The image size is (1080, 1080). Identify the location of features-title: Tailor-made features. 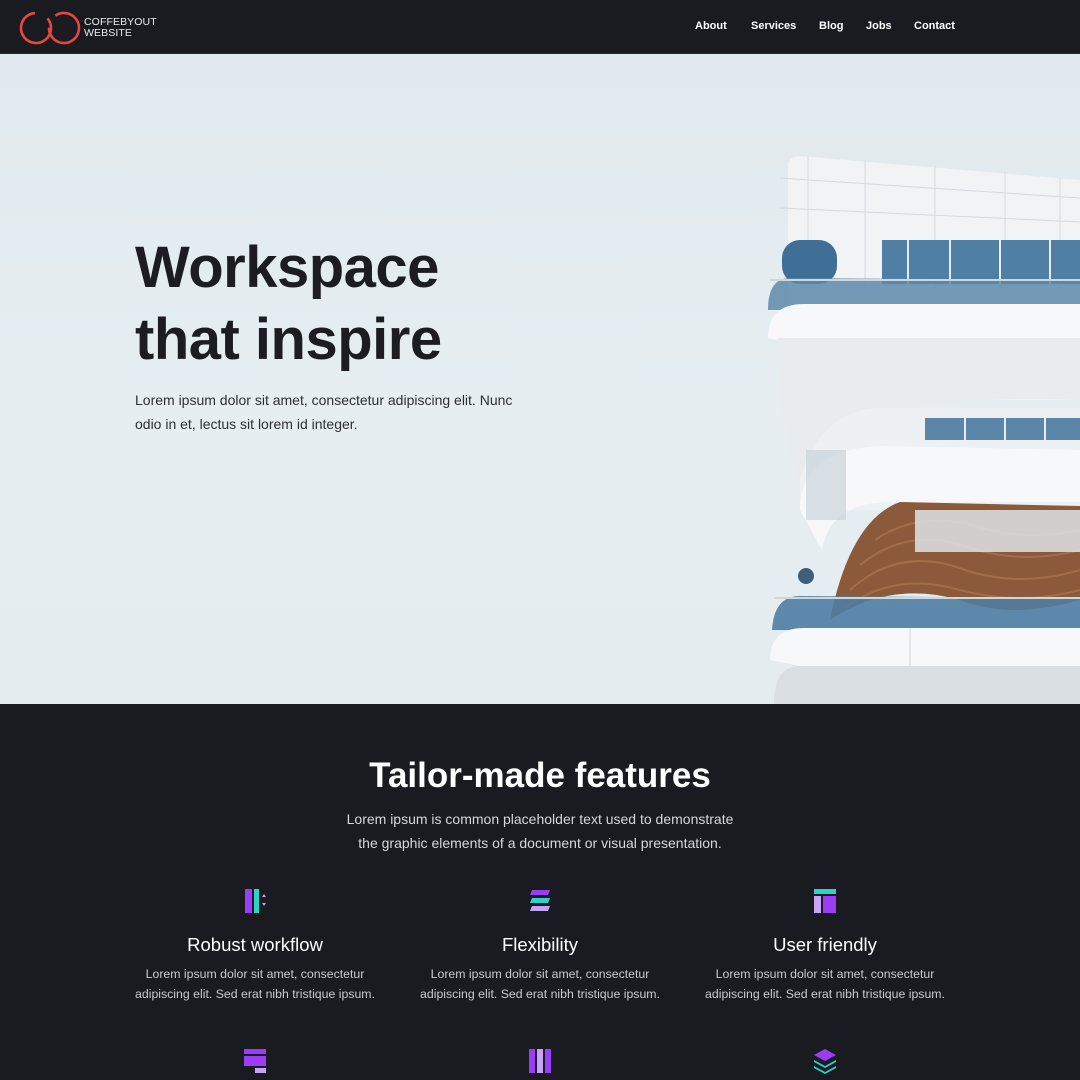
(540, 775).